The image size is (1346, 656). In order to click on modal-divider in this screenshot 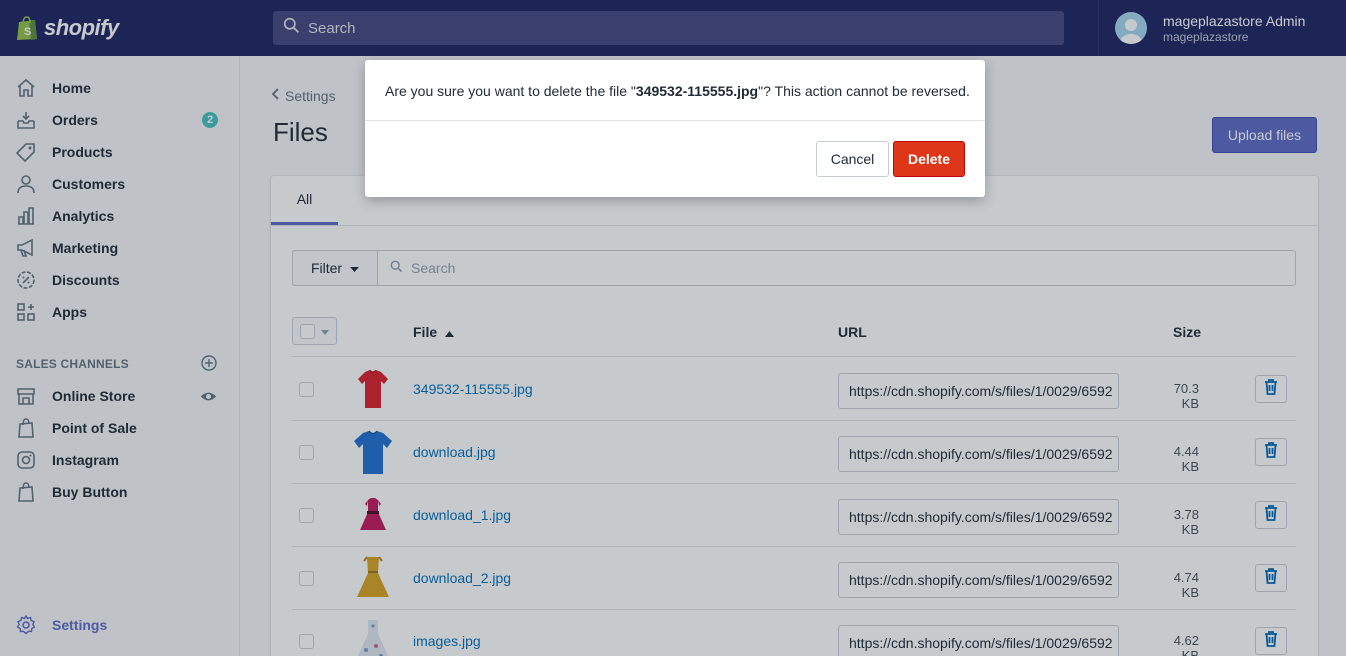, I will do `click(675, 120)`.